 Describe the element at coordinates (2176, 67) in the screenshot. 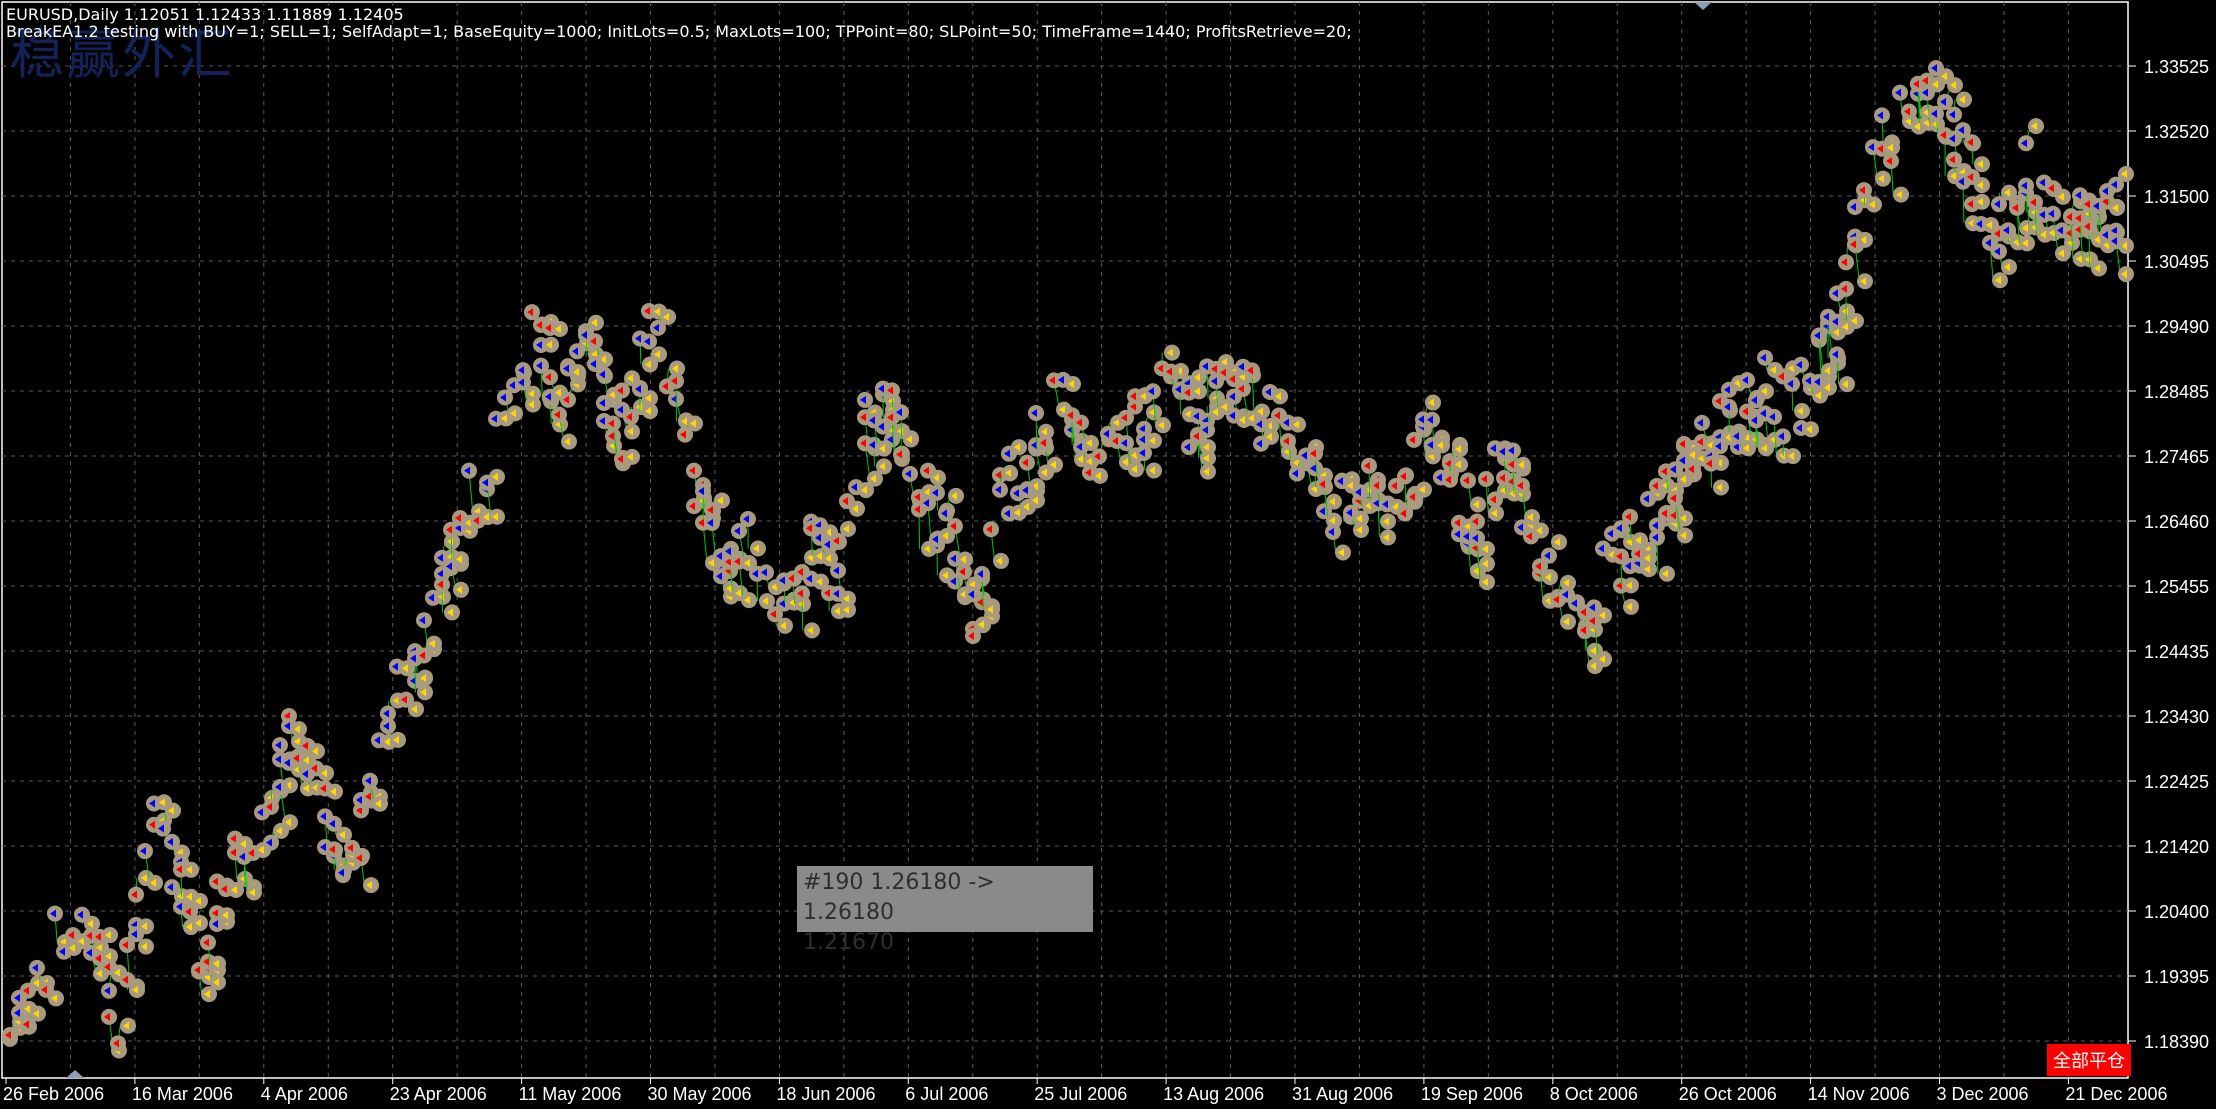

I see `y-axis-label: 1.33525` at that location.